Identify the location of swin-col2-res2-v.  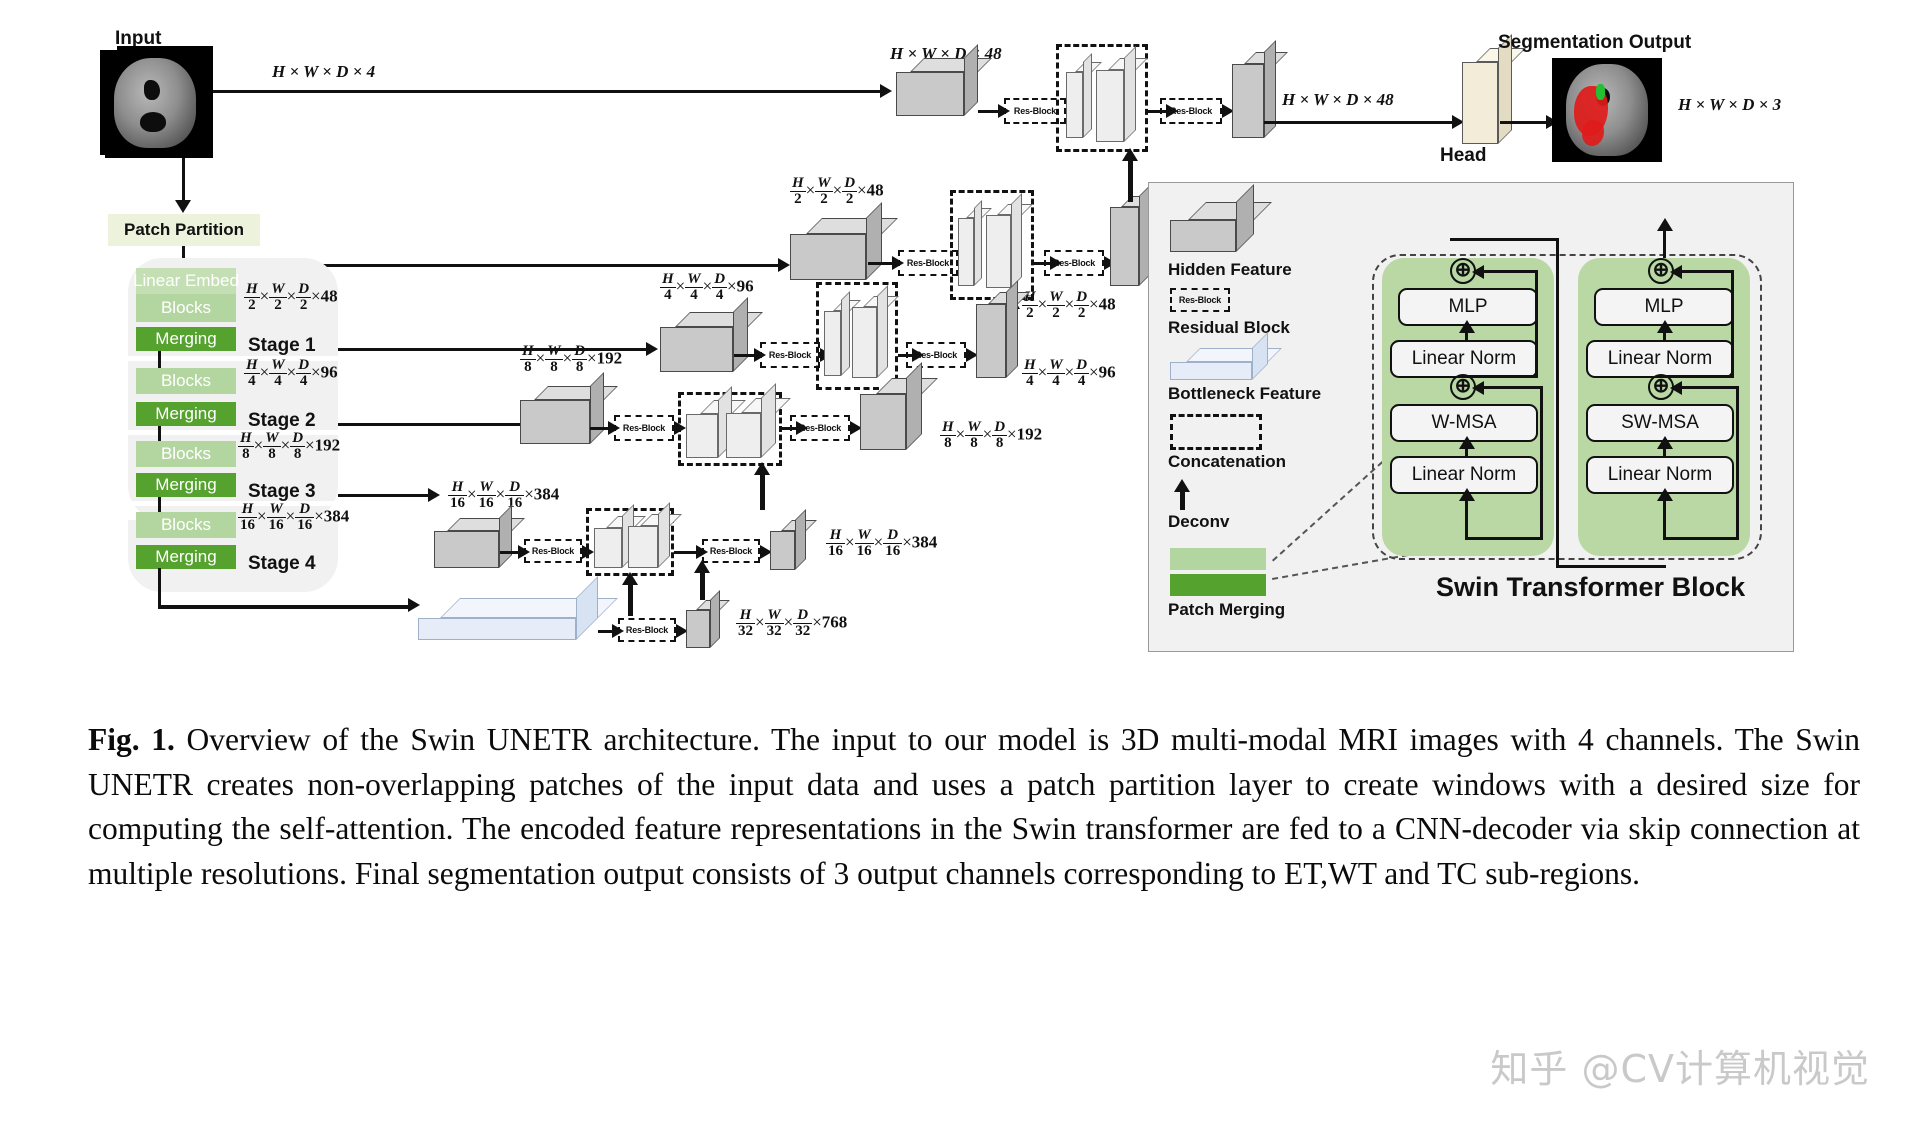
(1732, 324).